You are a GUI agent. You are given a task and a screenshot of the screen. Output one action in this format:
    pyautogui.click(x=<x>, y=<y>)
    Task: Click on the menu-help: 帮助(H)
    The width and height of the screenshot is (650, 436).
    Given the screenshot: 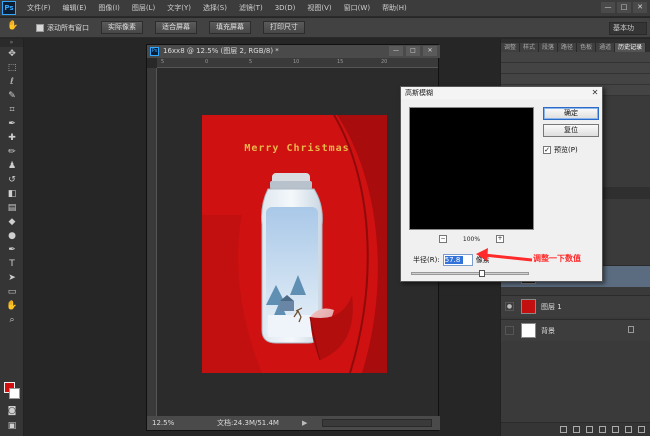 What is the action you would take?
    pyautogui.click(x=394, y=8)
    